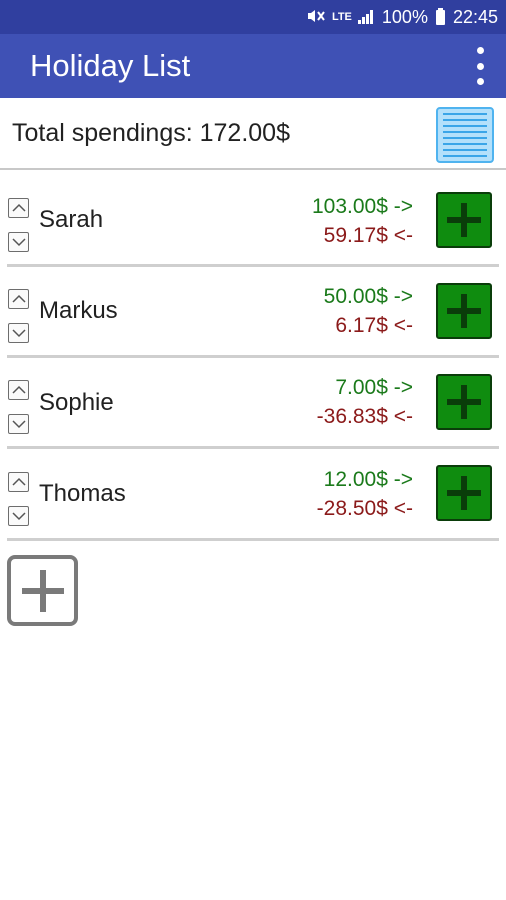  Describe the element at coordinates (78, 311) in the screenshot. I see `person-name: Markus` at that location.